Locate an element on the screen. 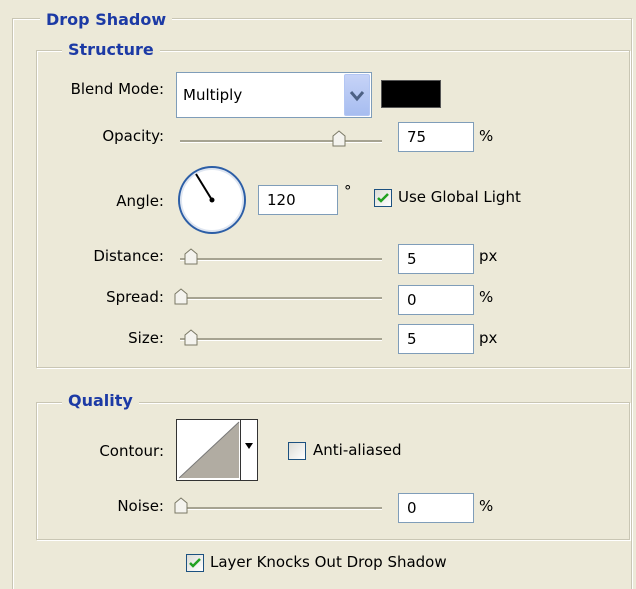  spread-input: 0 is located at coordinates (436, 300).